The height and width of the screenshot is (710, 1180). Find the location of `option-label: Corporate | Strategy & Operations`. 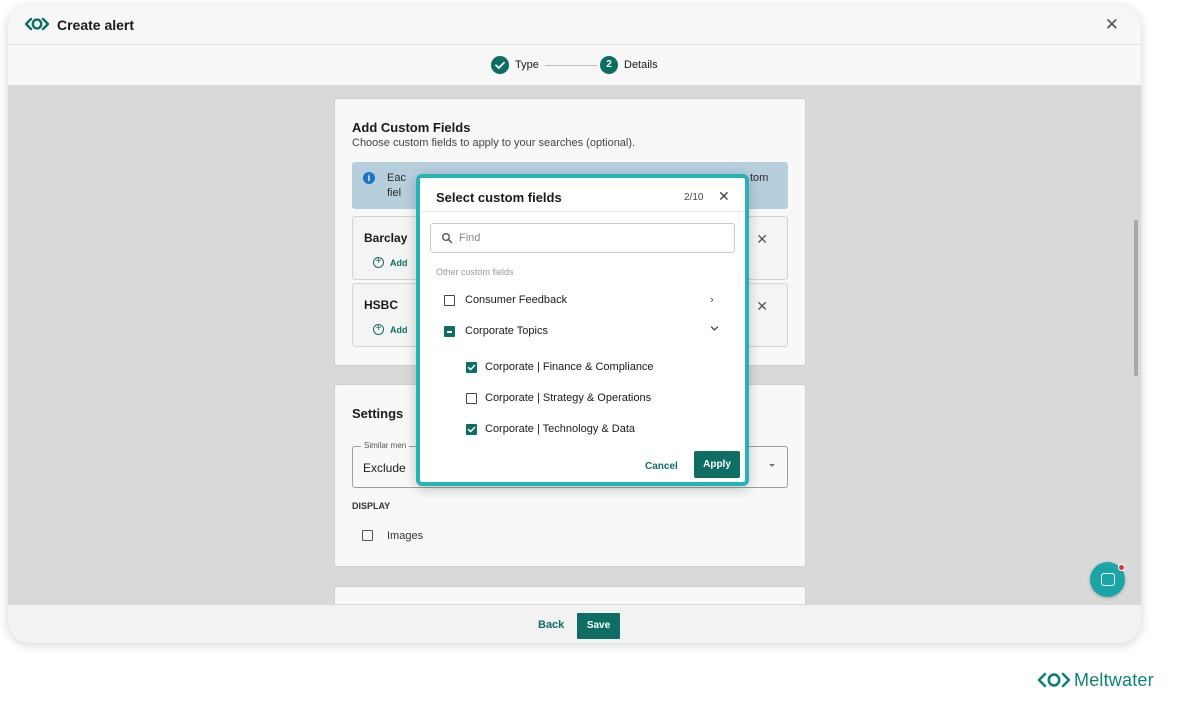

option-label: Corporate | Strategy & Operations is located at coordinates (568, 398).